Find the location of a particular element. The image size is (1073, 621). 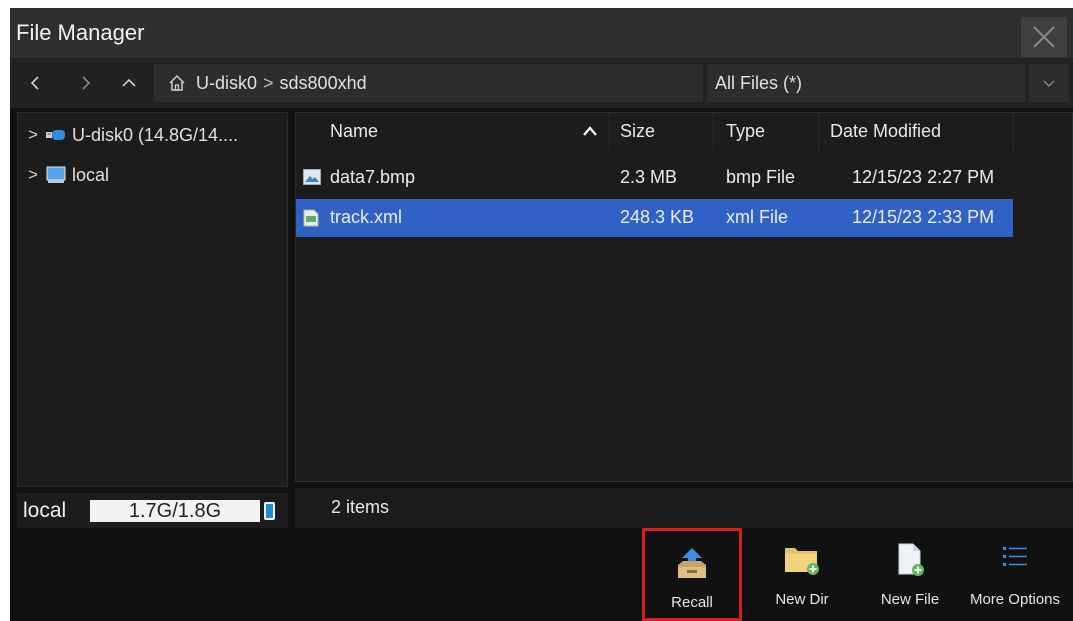

storage-usage-text: 1.7G/1.8G is located at coordinates (175, 510).